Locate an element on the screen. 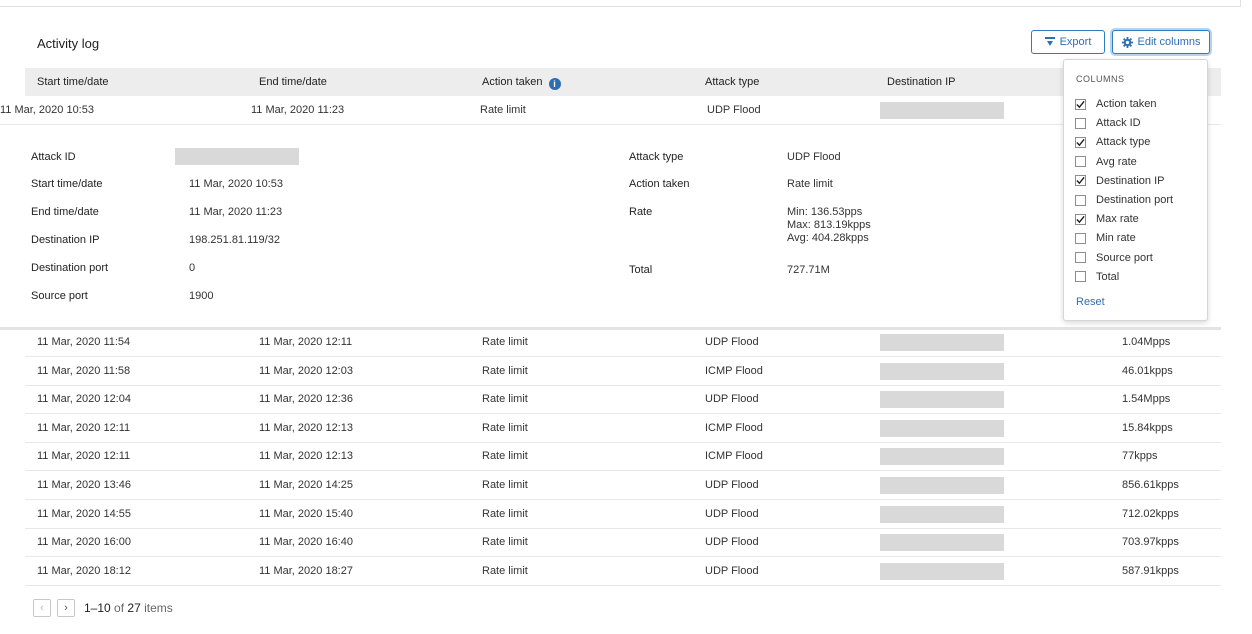 Image resolution: width=1252 pixels, height=634 pixels. column-option: Action taken is located at coordinates (1116, 104).